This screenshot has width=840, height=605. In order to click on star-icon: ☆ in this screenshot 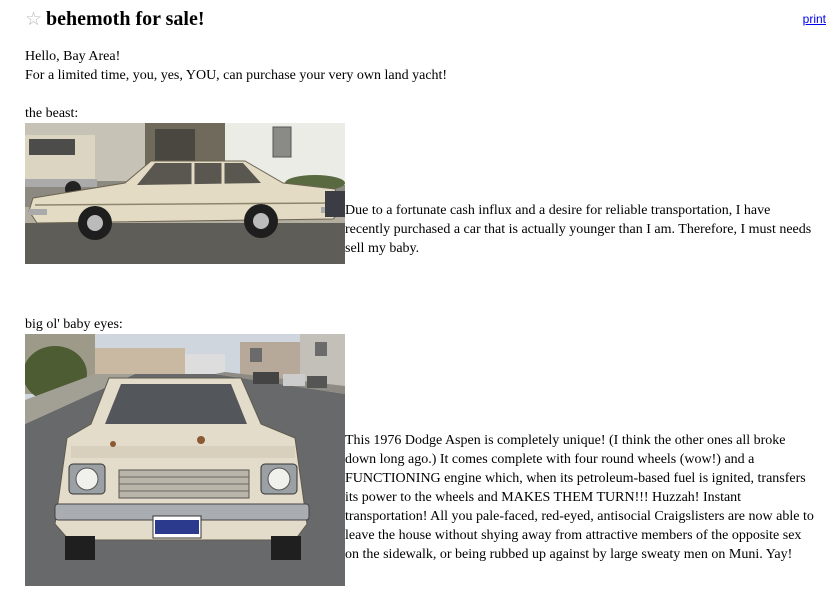, I will do `click(33, 20)`.